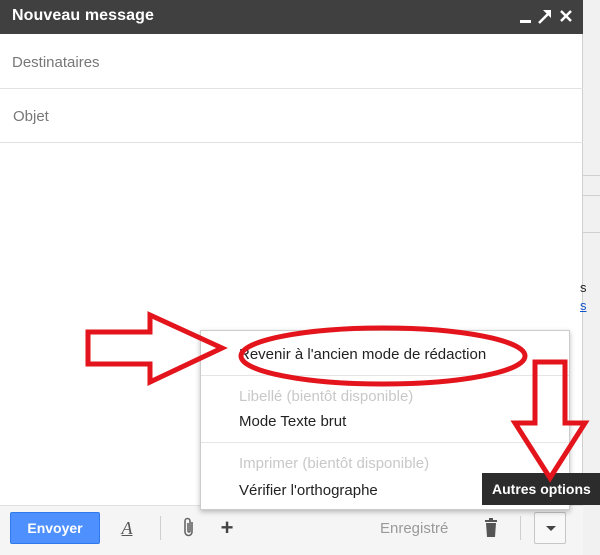  What do you see at coordinates (566, 16) in the screenshot?
I see `close-icon` at bounding box center [566, 16].